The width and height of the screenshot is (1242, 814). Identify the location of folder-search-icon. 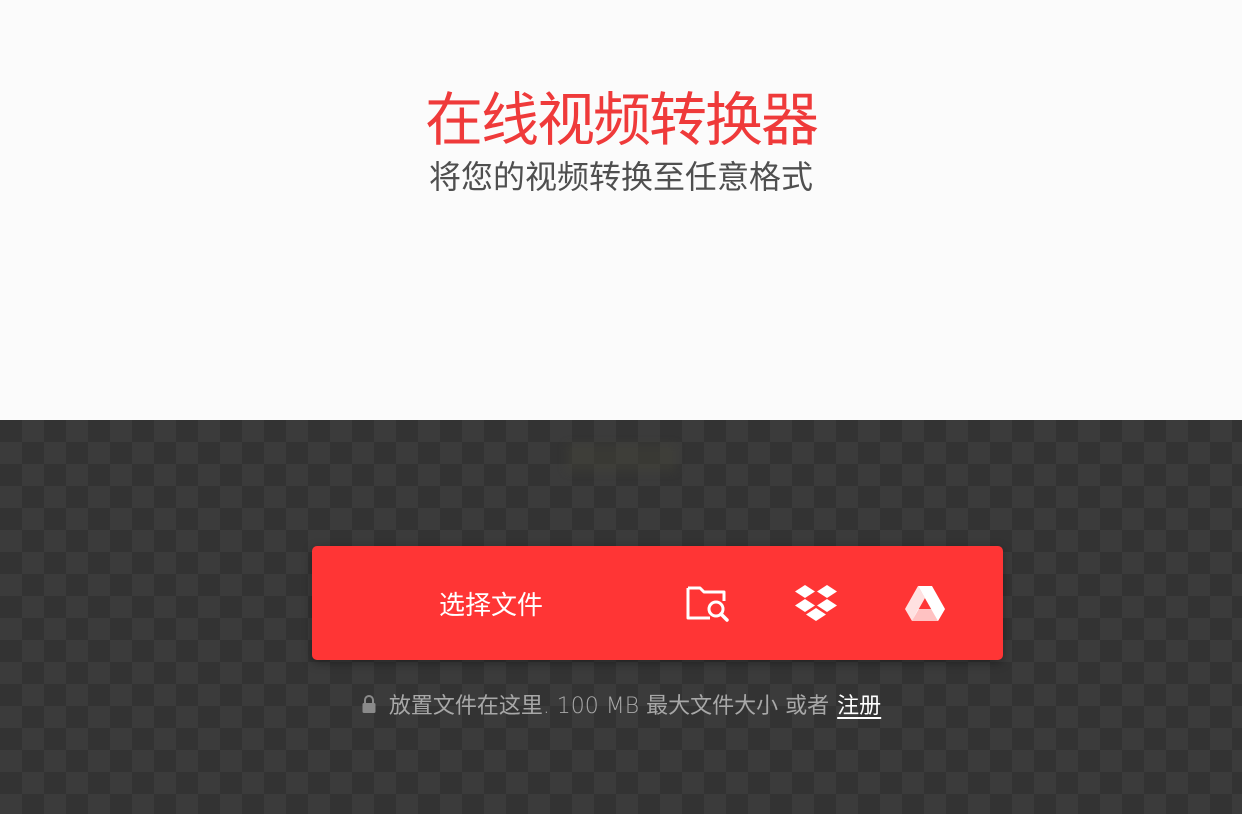
(707, 604).